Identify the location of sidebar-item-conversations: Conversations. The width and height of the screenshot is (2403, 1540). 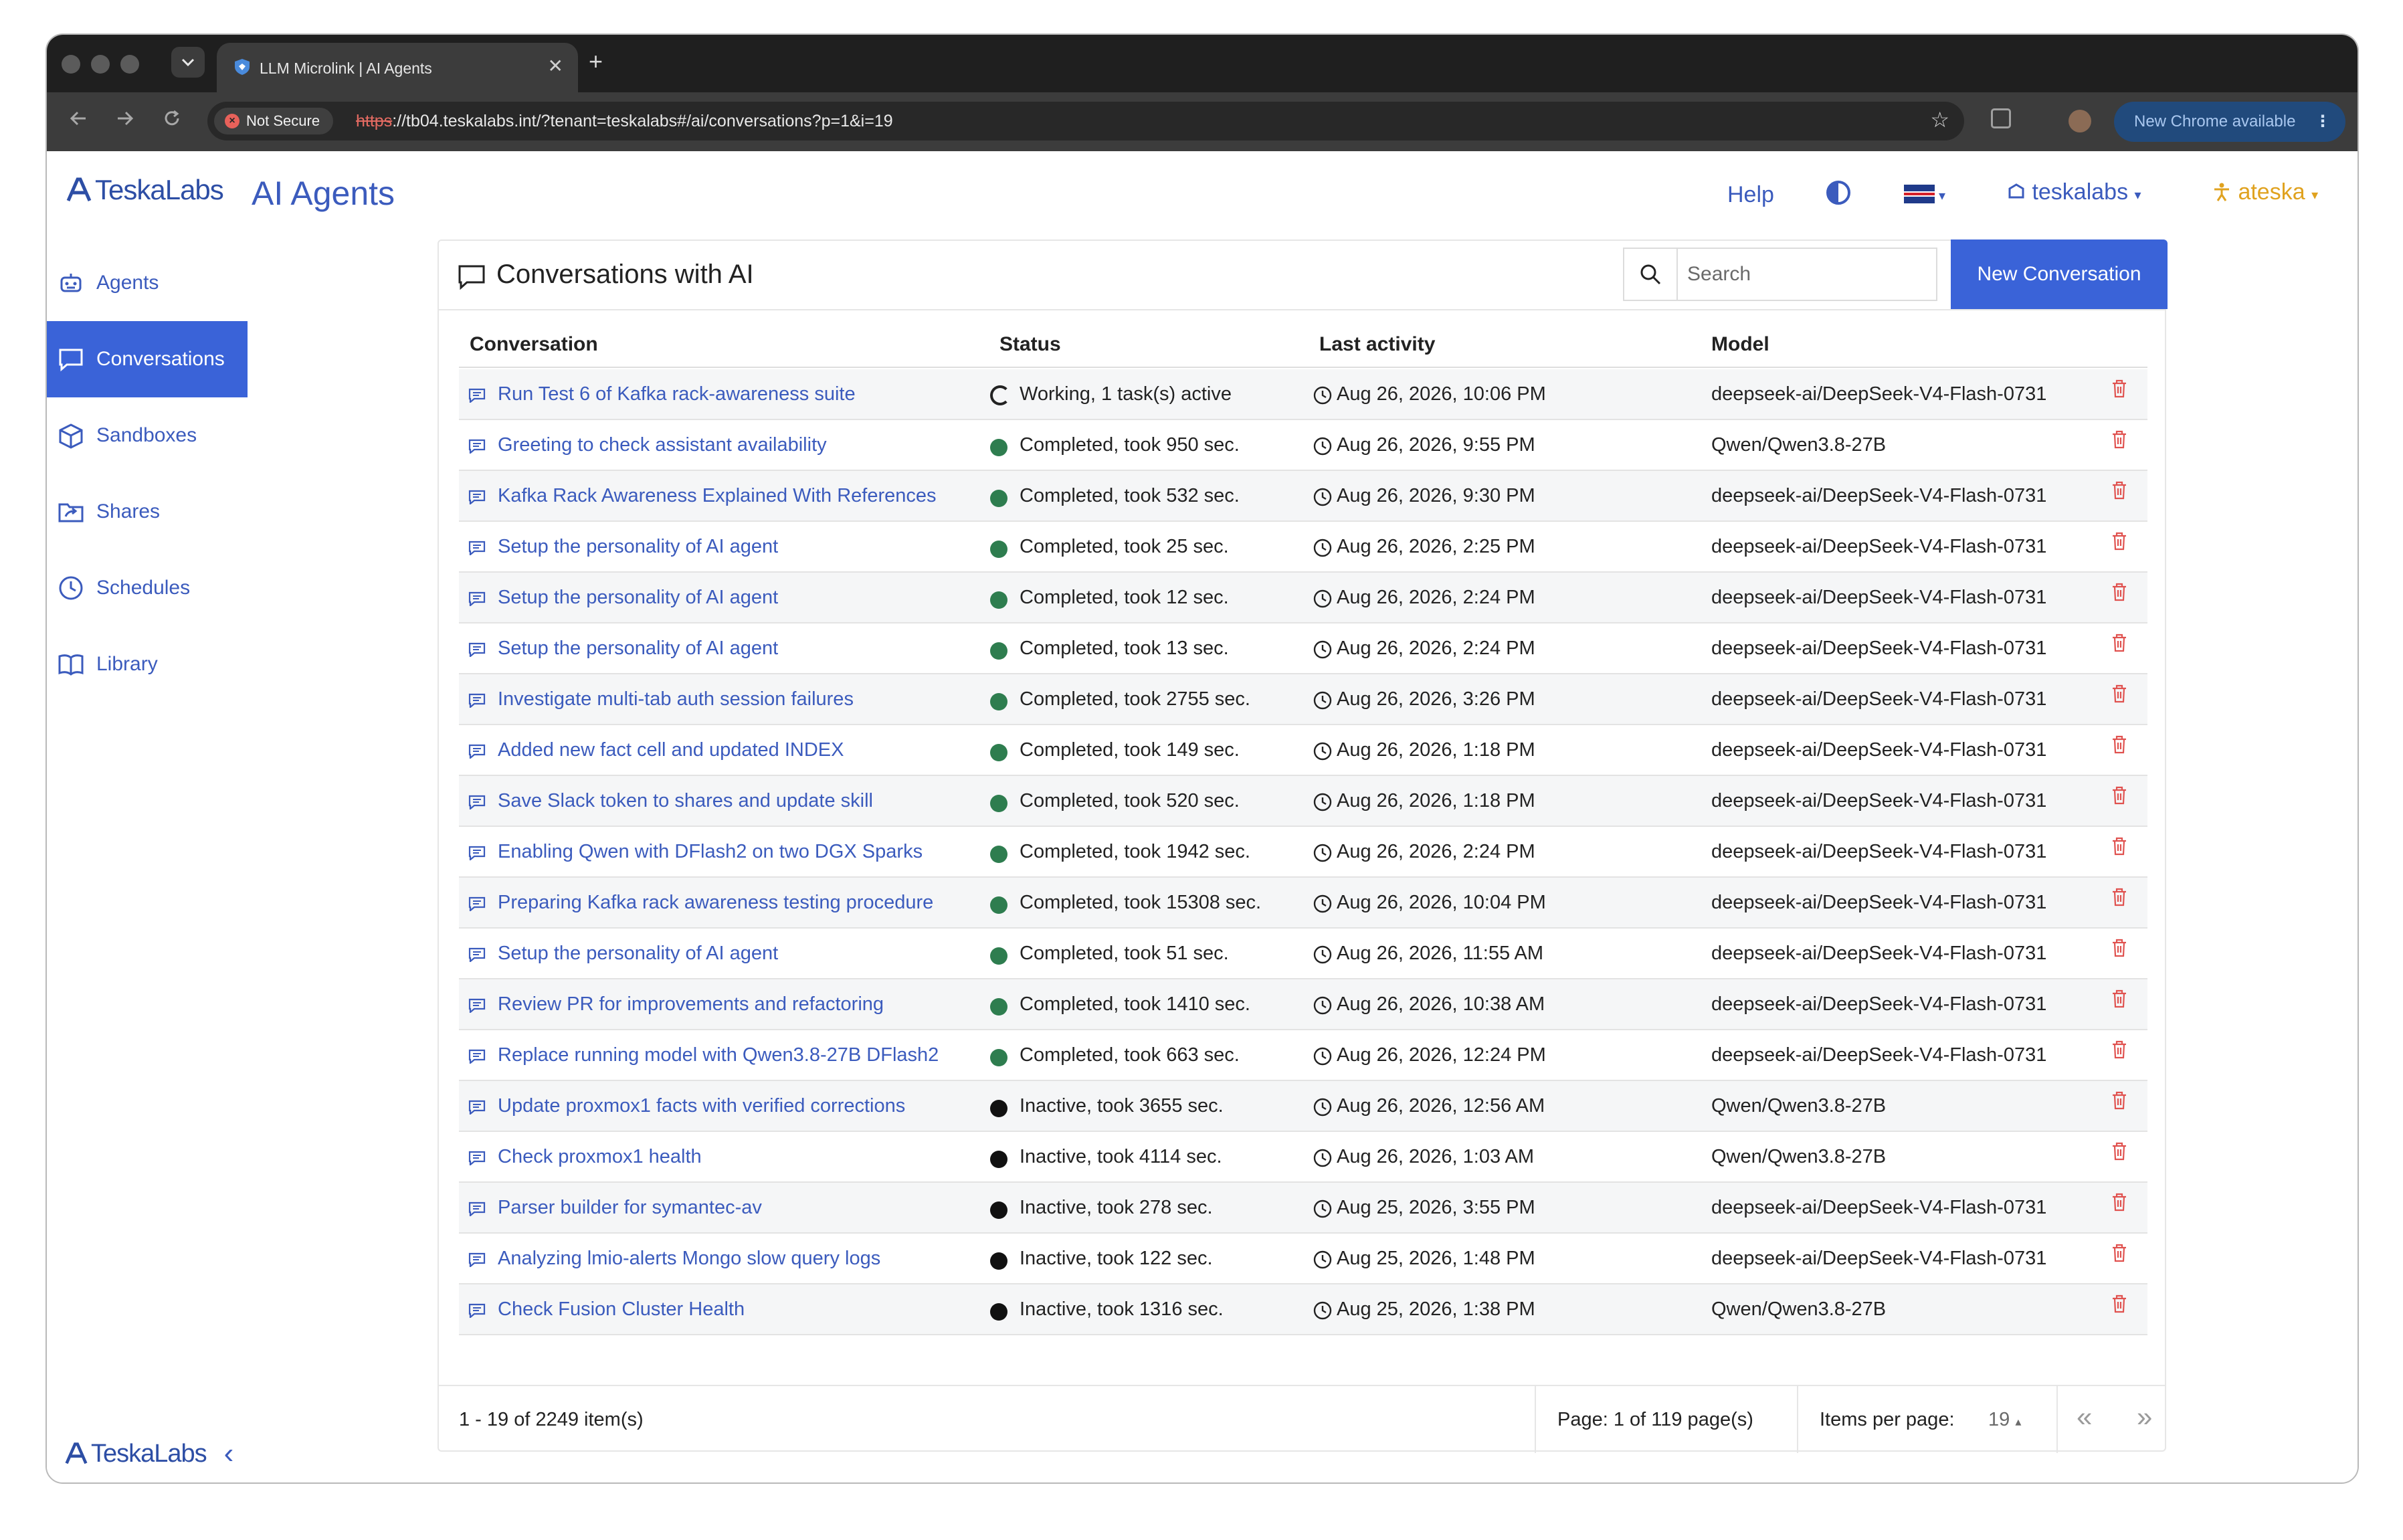
(147, 359).